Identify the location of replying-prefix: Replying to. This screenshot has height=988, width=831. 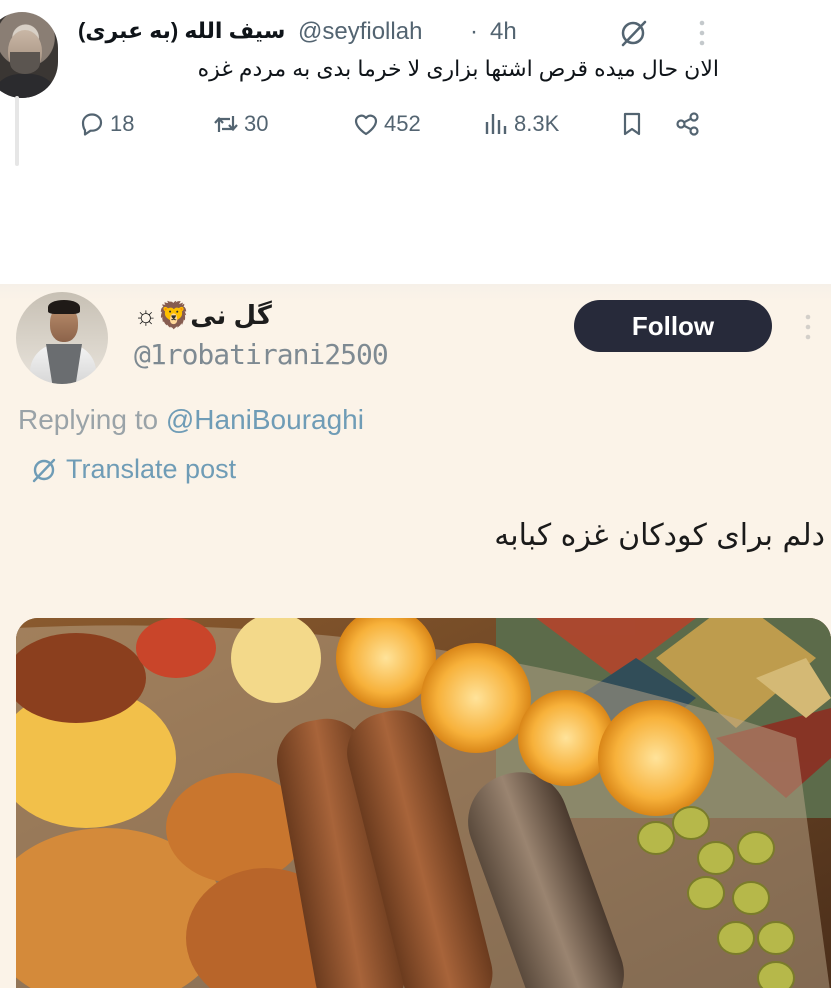
(88, 419).